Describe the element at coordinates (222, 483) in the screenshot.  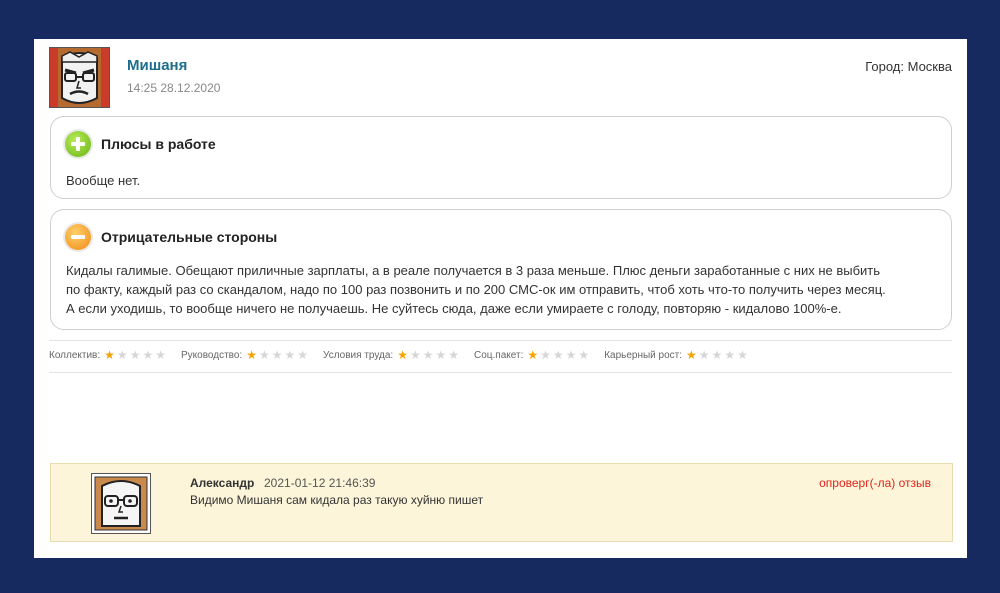
I see `comment-author: Александр` at that location.